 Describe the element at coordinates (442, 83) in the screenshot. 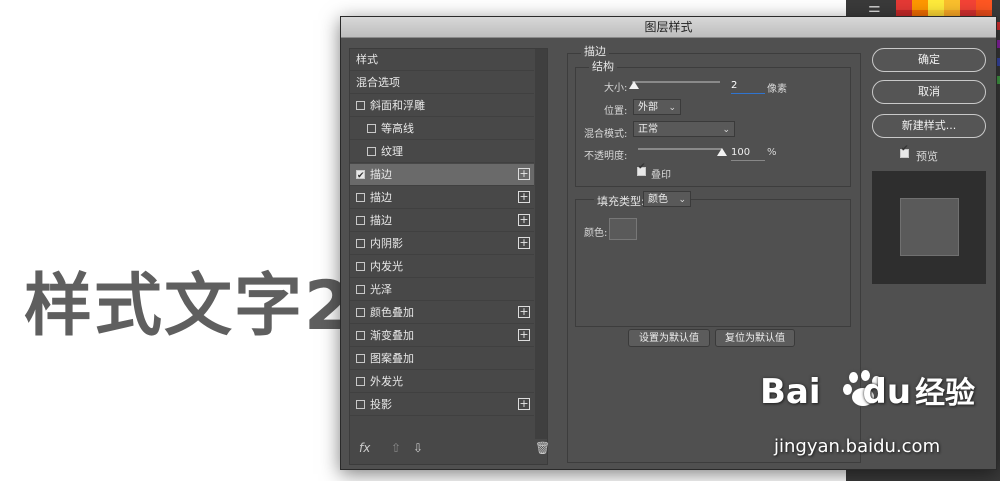

I see `style-list-item: 混合选项` at that location.